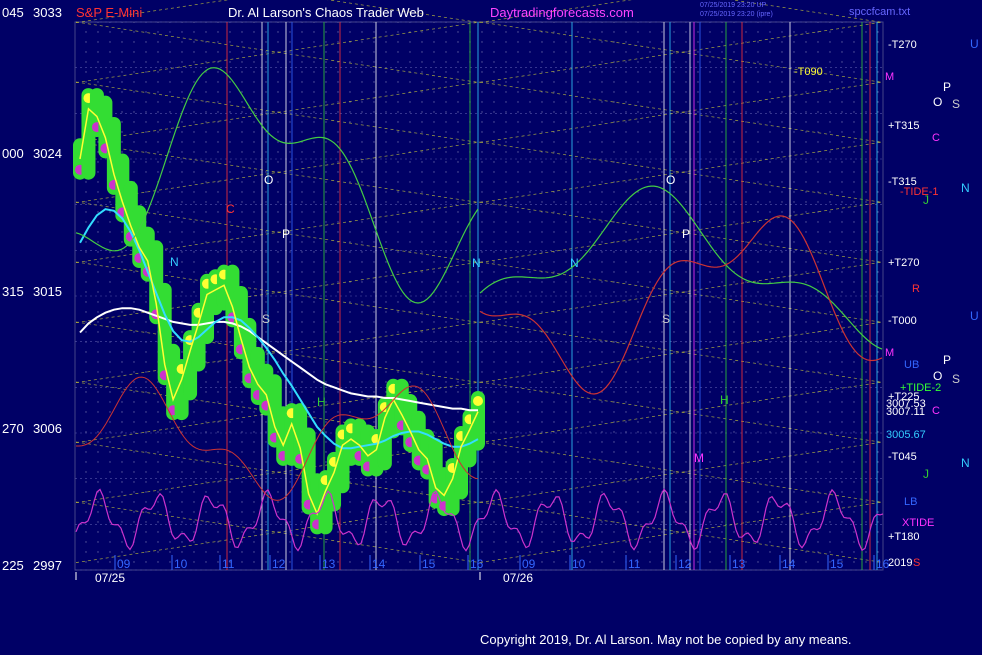 The height and width of the screenshot is (655, 982). I want to click on update-stamp-1: 07/25/2019 23:20 UP, so click(733, 5).